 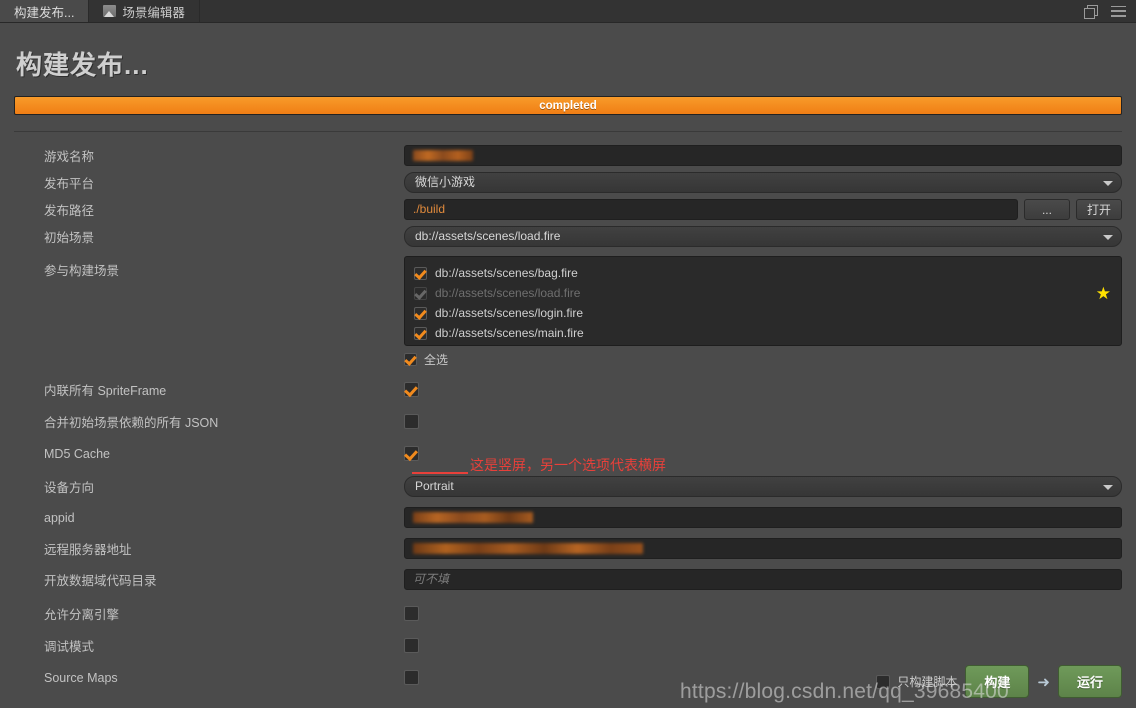 What do you see at coordinates (131, 423) in the screenshot?
I see `label-merge-json: 合并初始场景依赖的所有 JSON` at bounding box center [131, 423].